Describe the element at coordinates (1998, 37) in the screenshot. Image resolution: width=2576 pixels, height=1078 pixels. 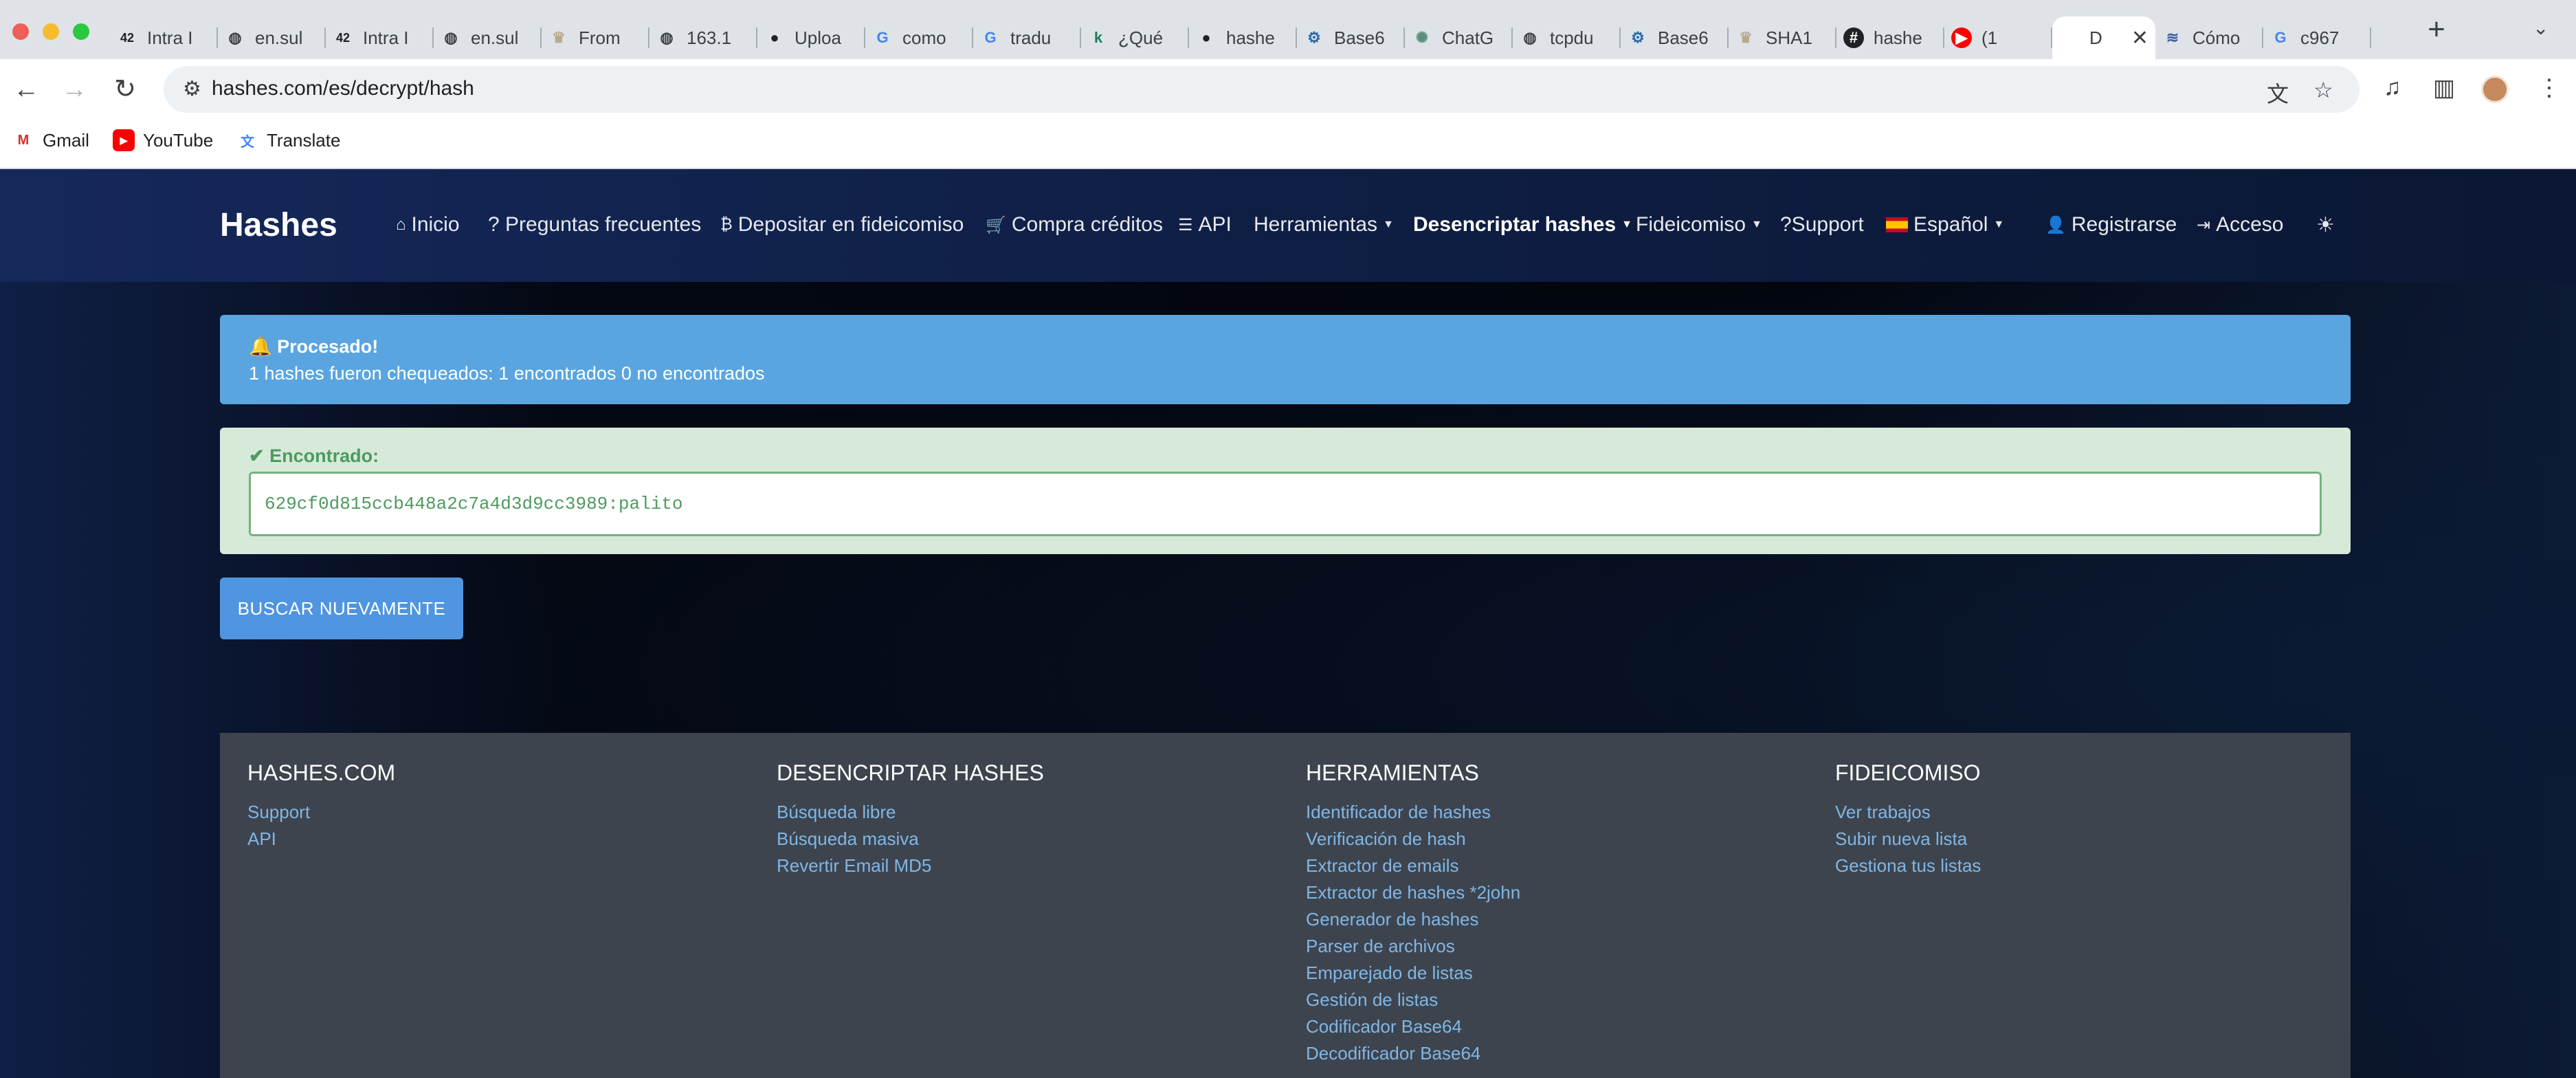
I see `browser-tab: ▶ (1` at that location.